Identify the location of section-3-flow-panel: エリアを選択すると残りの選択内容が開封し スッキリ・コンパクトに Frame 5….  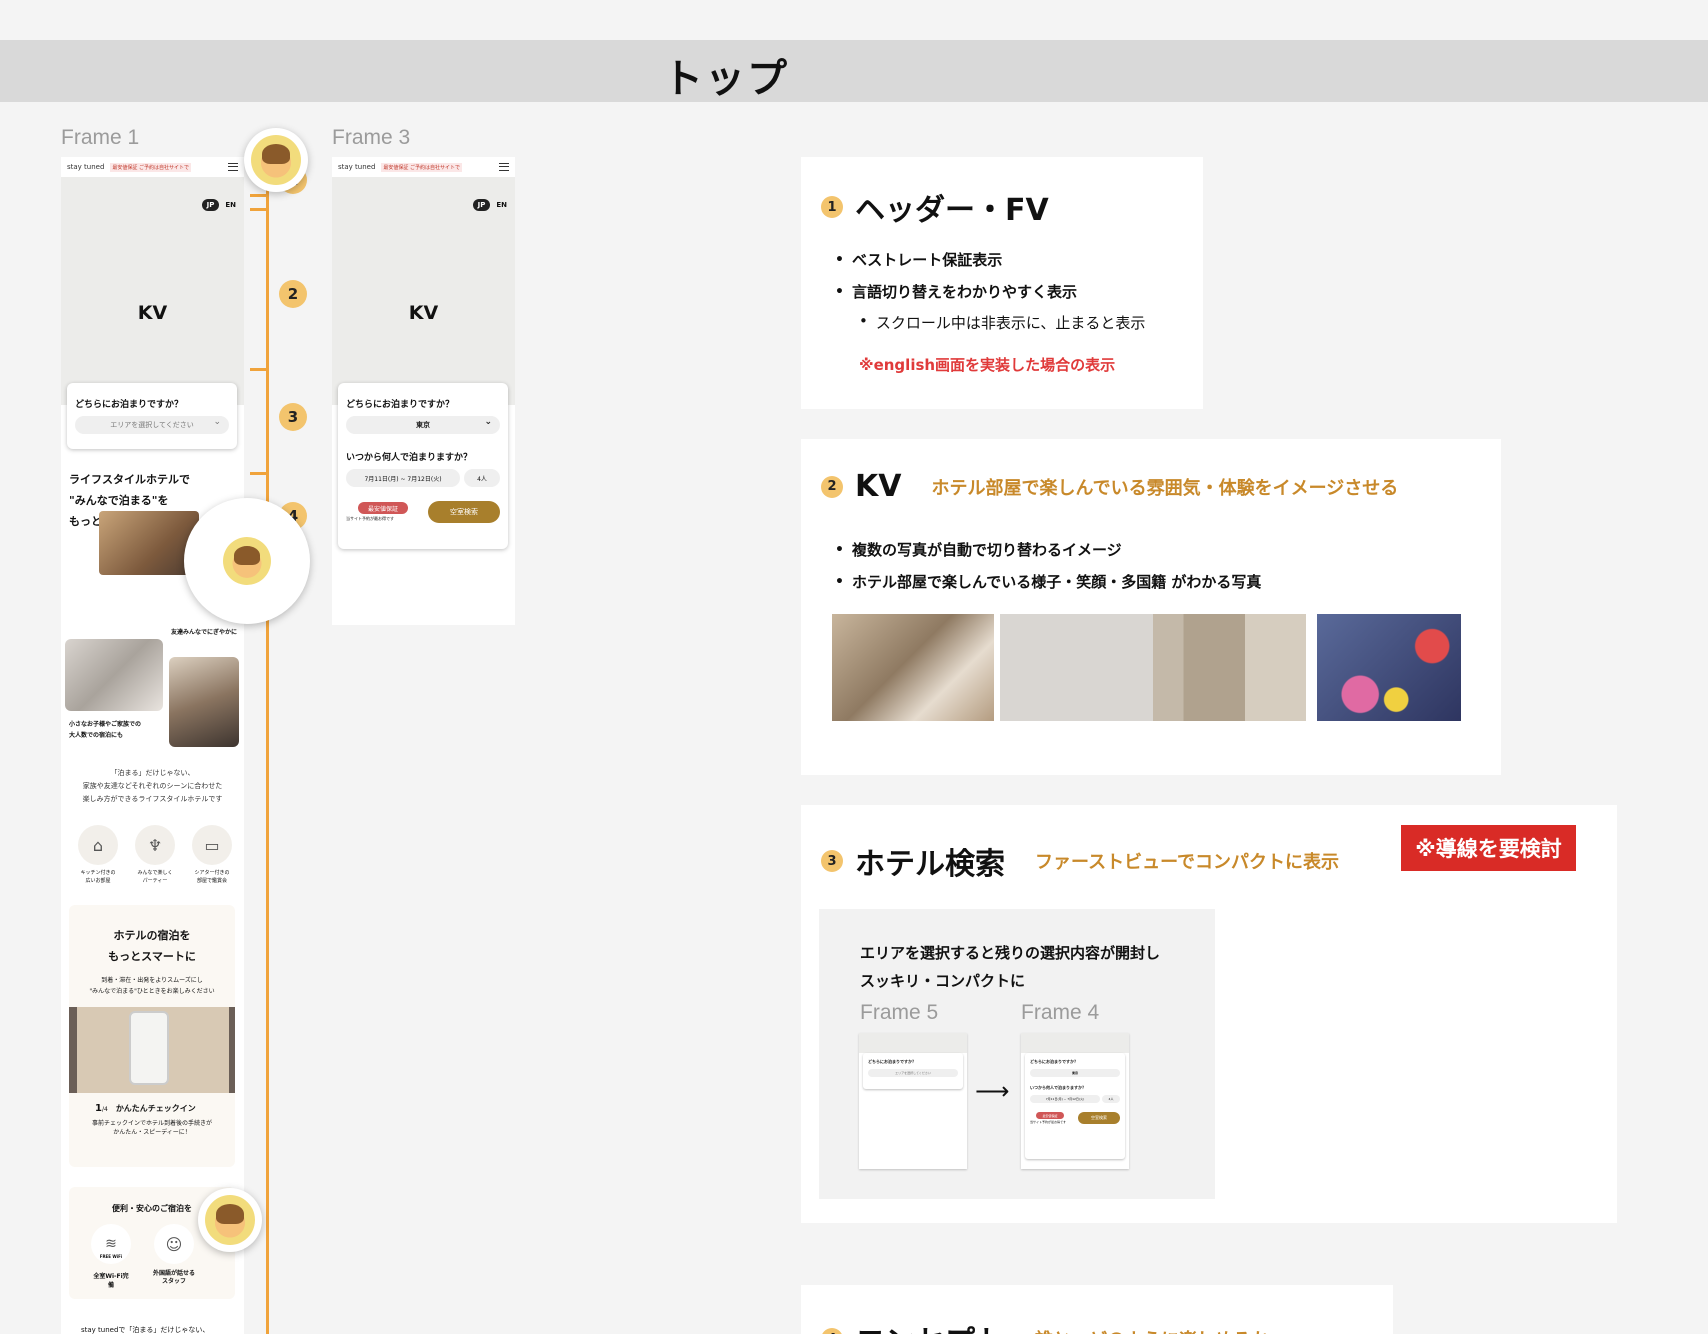
(1017, 1054).